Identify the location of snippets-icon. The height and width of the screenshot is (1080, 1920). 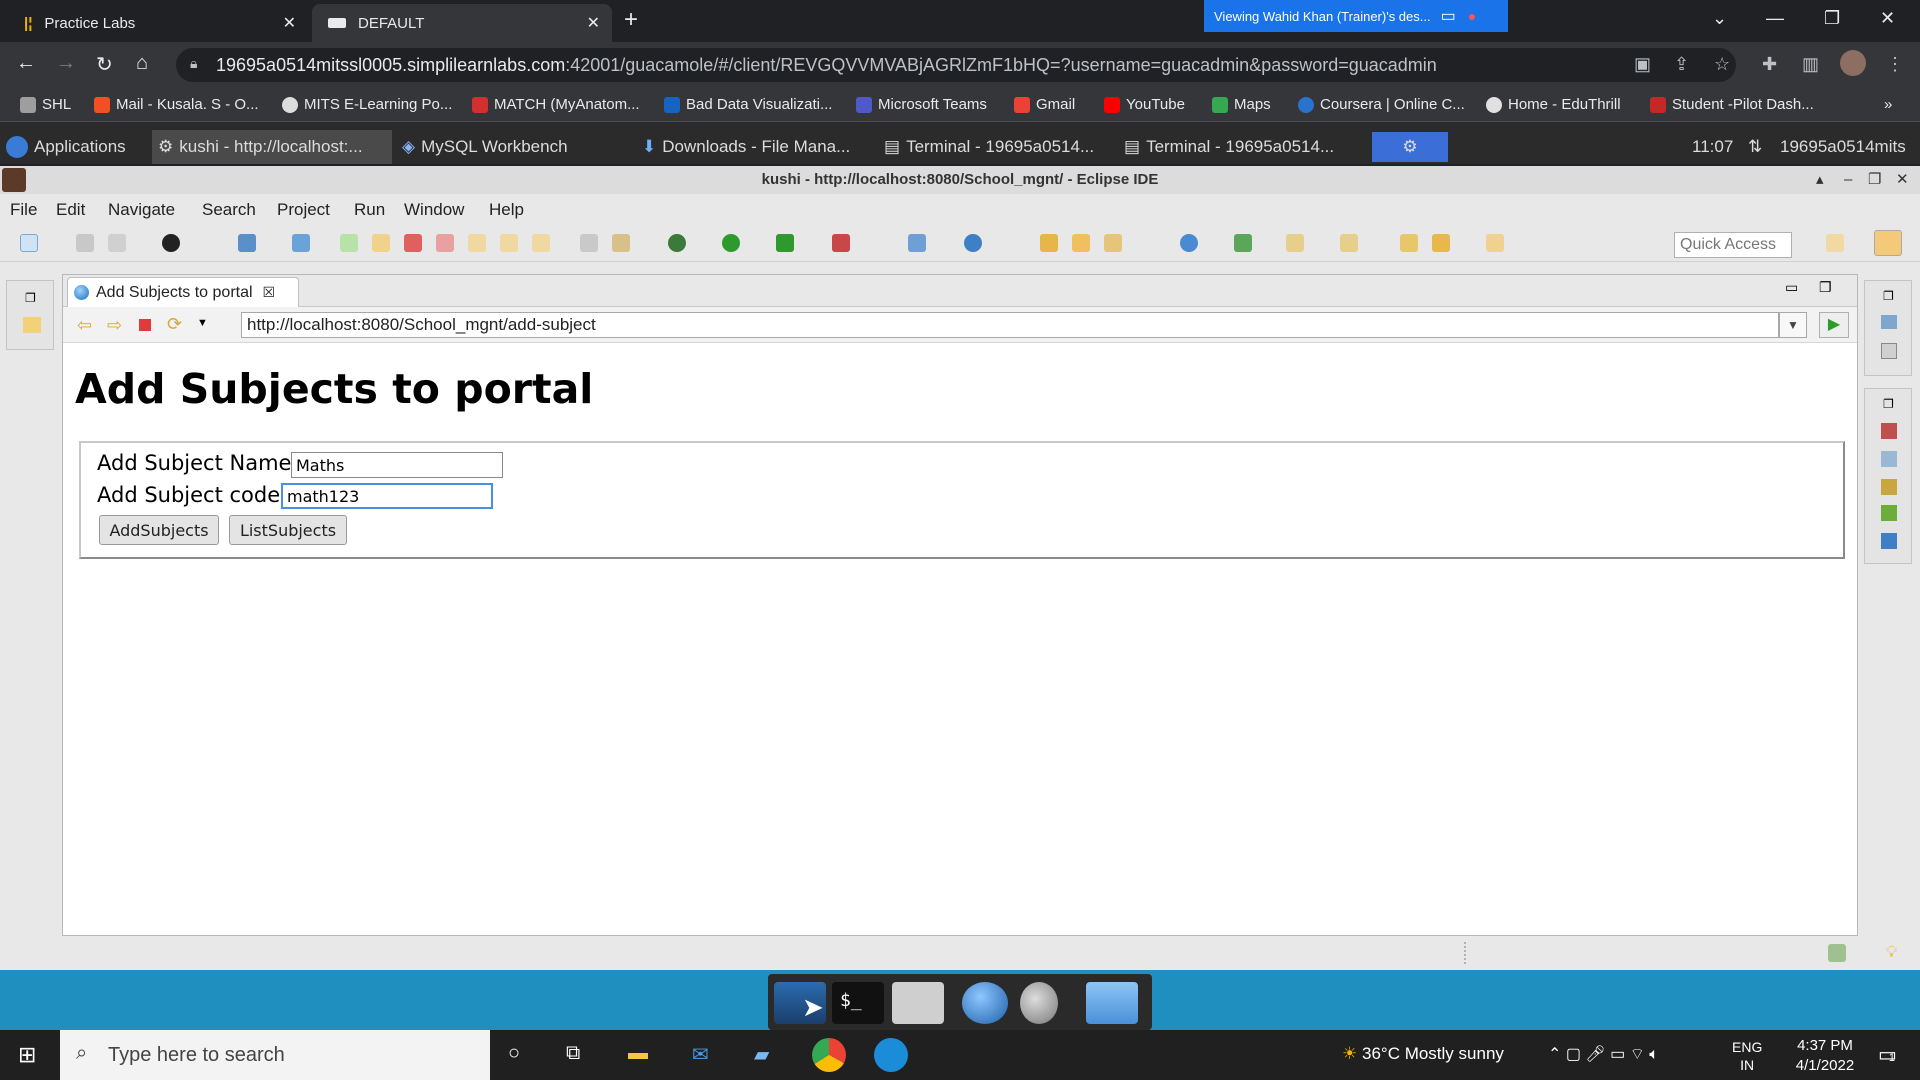
(1889, 513).